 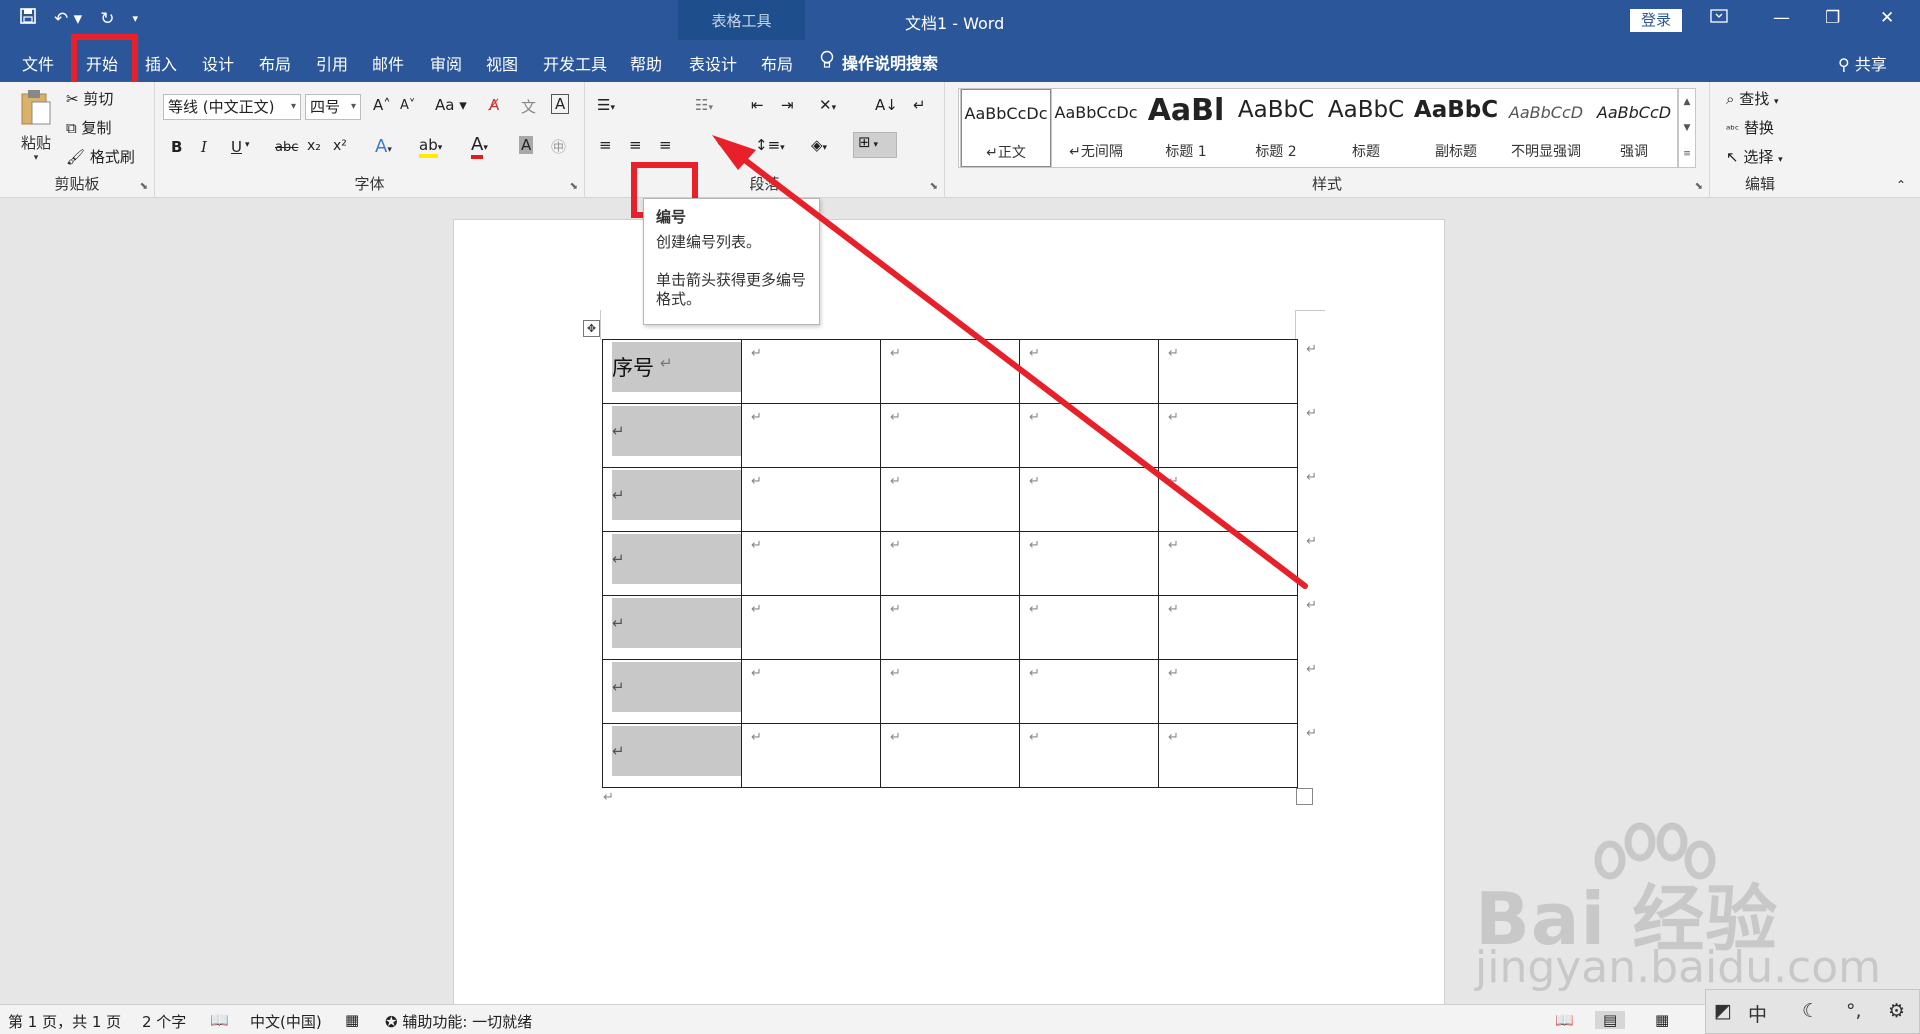 What do you see at coordinates (1276, 128) in the screenshot?
I see `style-heading-2: AaBbC 标题 2` at bounding box center [1276, 128].